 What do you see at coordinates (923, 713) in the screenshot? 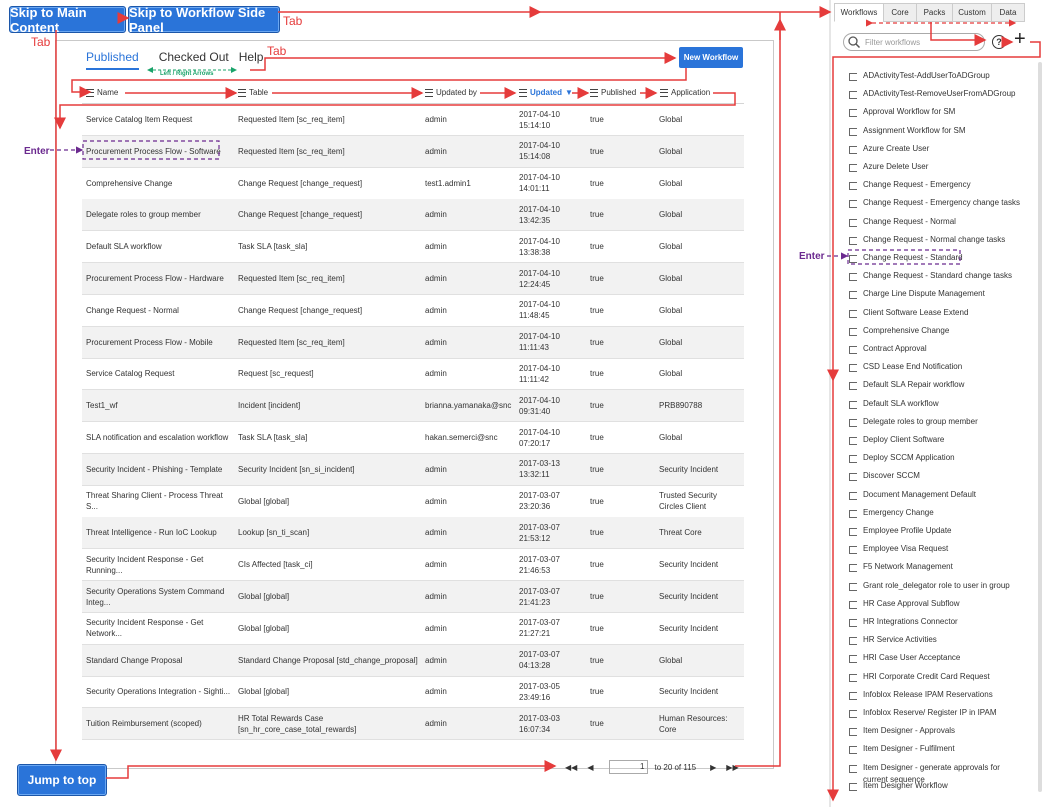
I see `workflow-list-item: Infoblox Reserve/ Register IP in IPAM` at bounding box center [923, 713].